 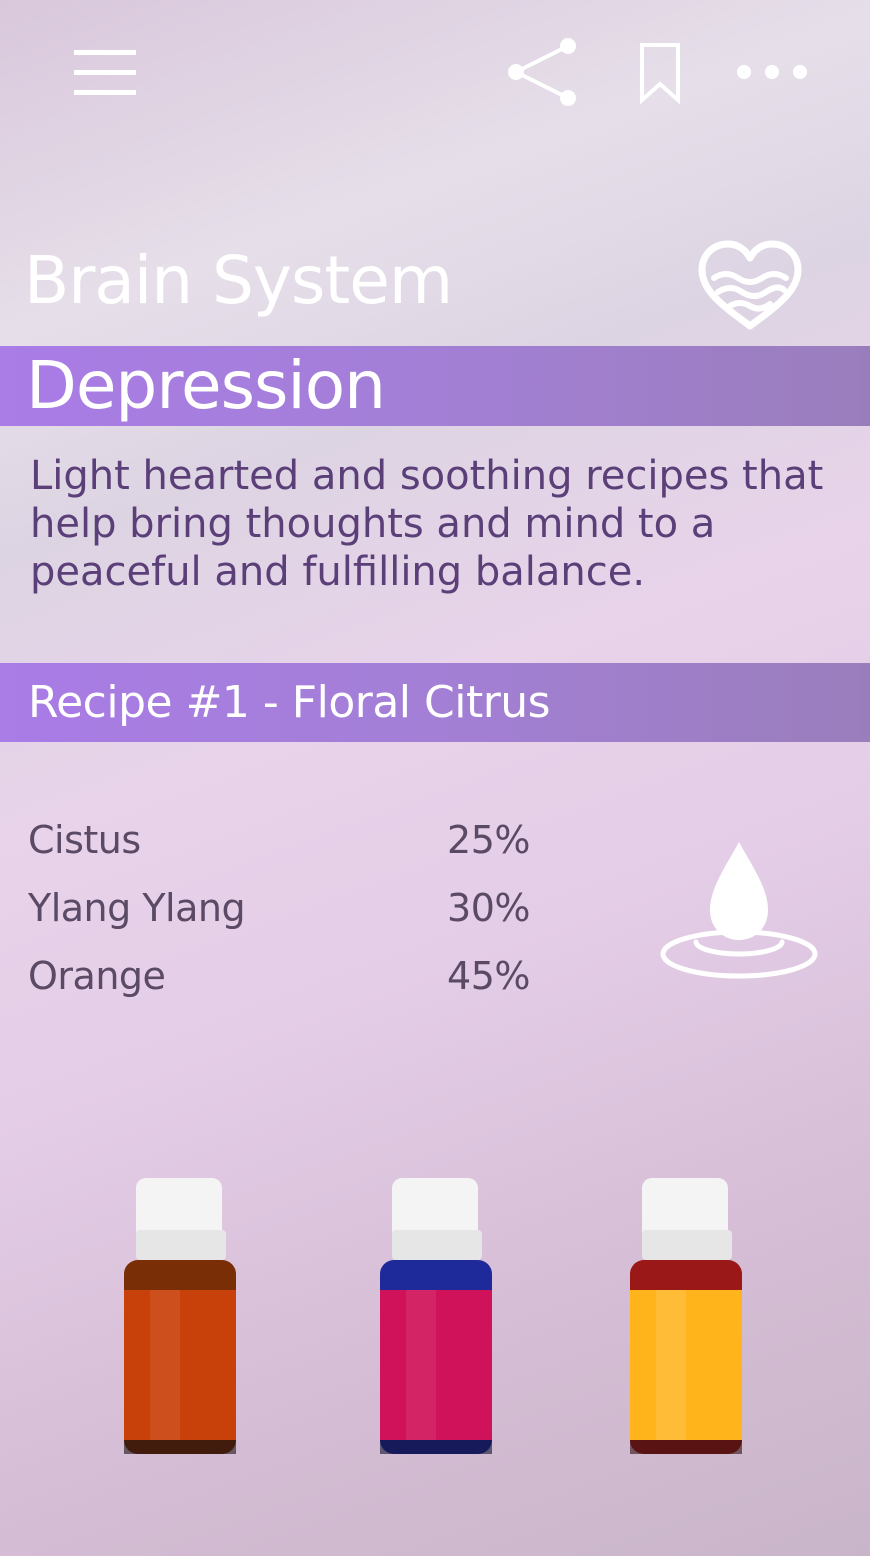 I want to click on bookmark-icon, so click(x=660, y=73).